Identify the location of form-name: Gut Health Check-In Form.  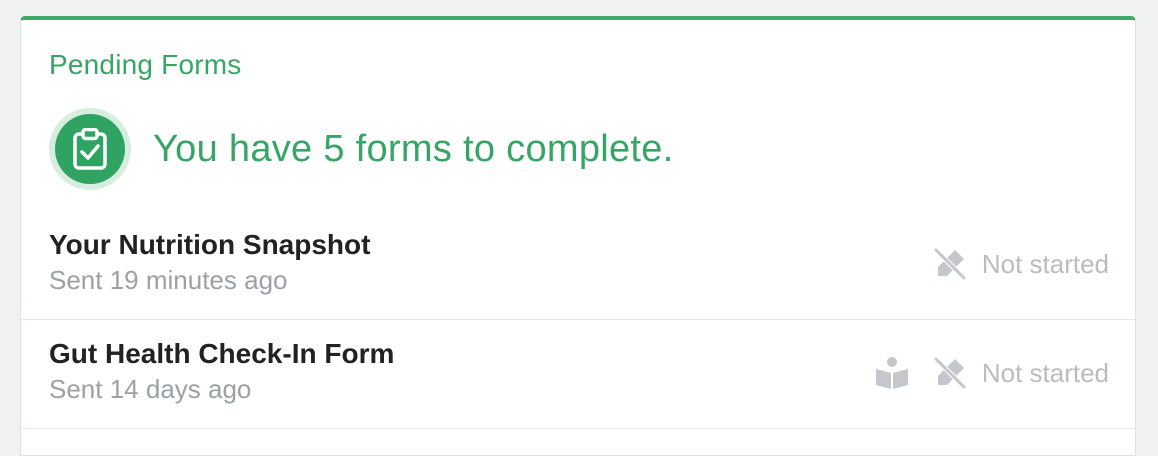
(221, 354).